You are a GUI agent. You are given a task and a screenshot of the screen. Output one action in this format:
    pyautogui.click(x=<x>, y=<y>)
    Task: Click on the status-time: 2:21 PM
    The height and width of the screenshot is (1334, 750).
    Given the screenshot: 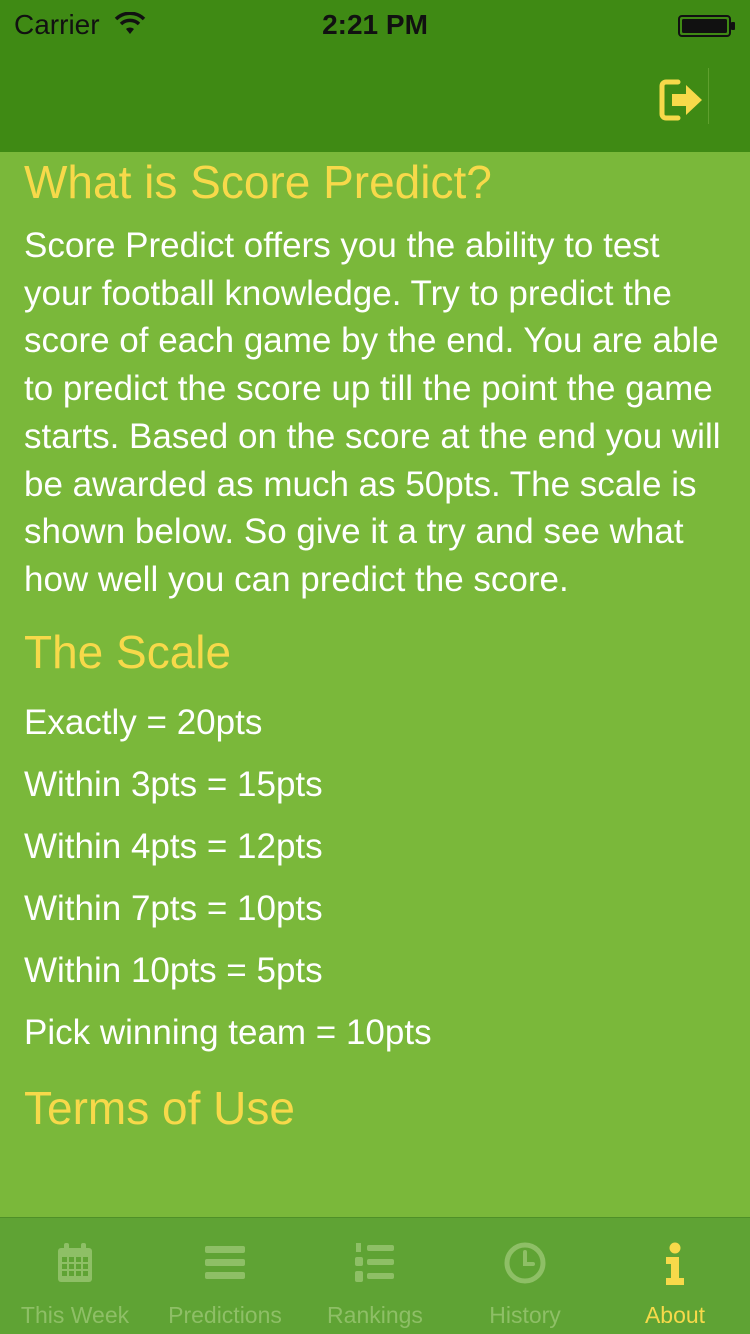 What is the action you would take?
    pyautogui.click(x=375, y=24)
    